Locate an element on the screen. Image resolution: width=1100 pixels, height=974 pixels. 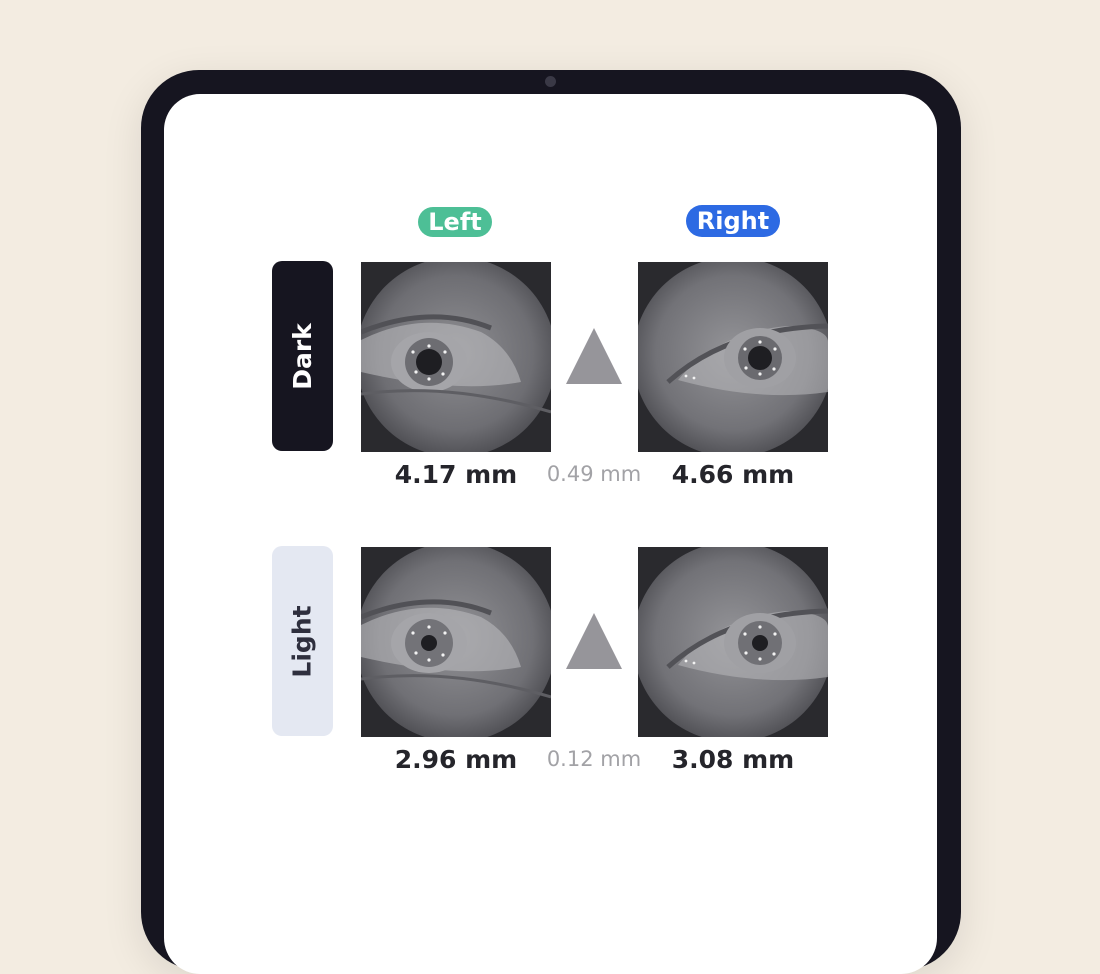
row-label-light-text: Light is located at coordinates (302, 641).